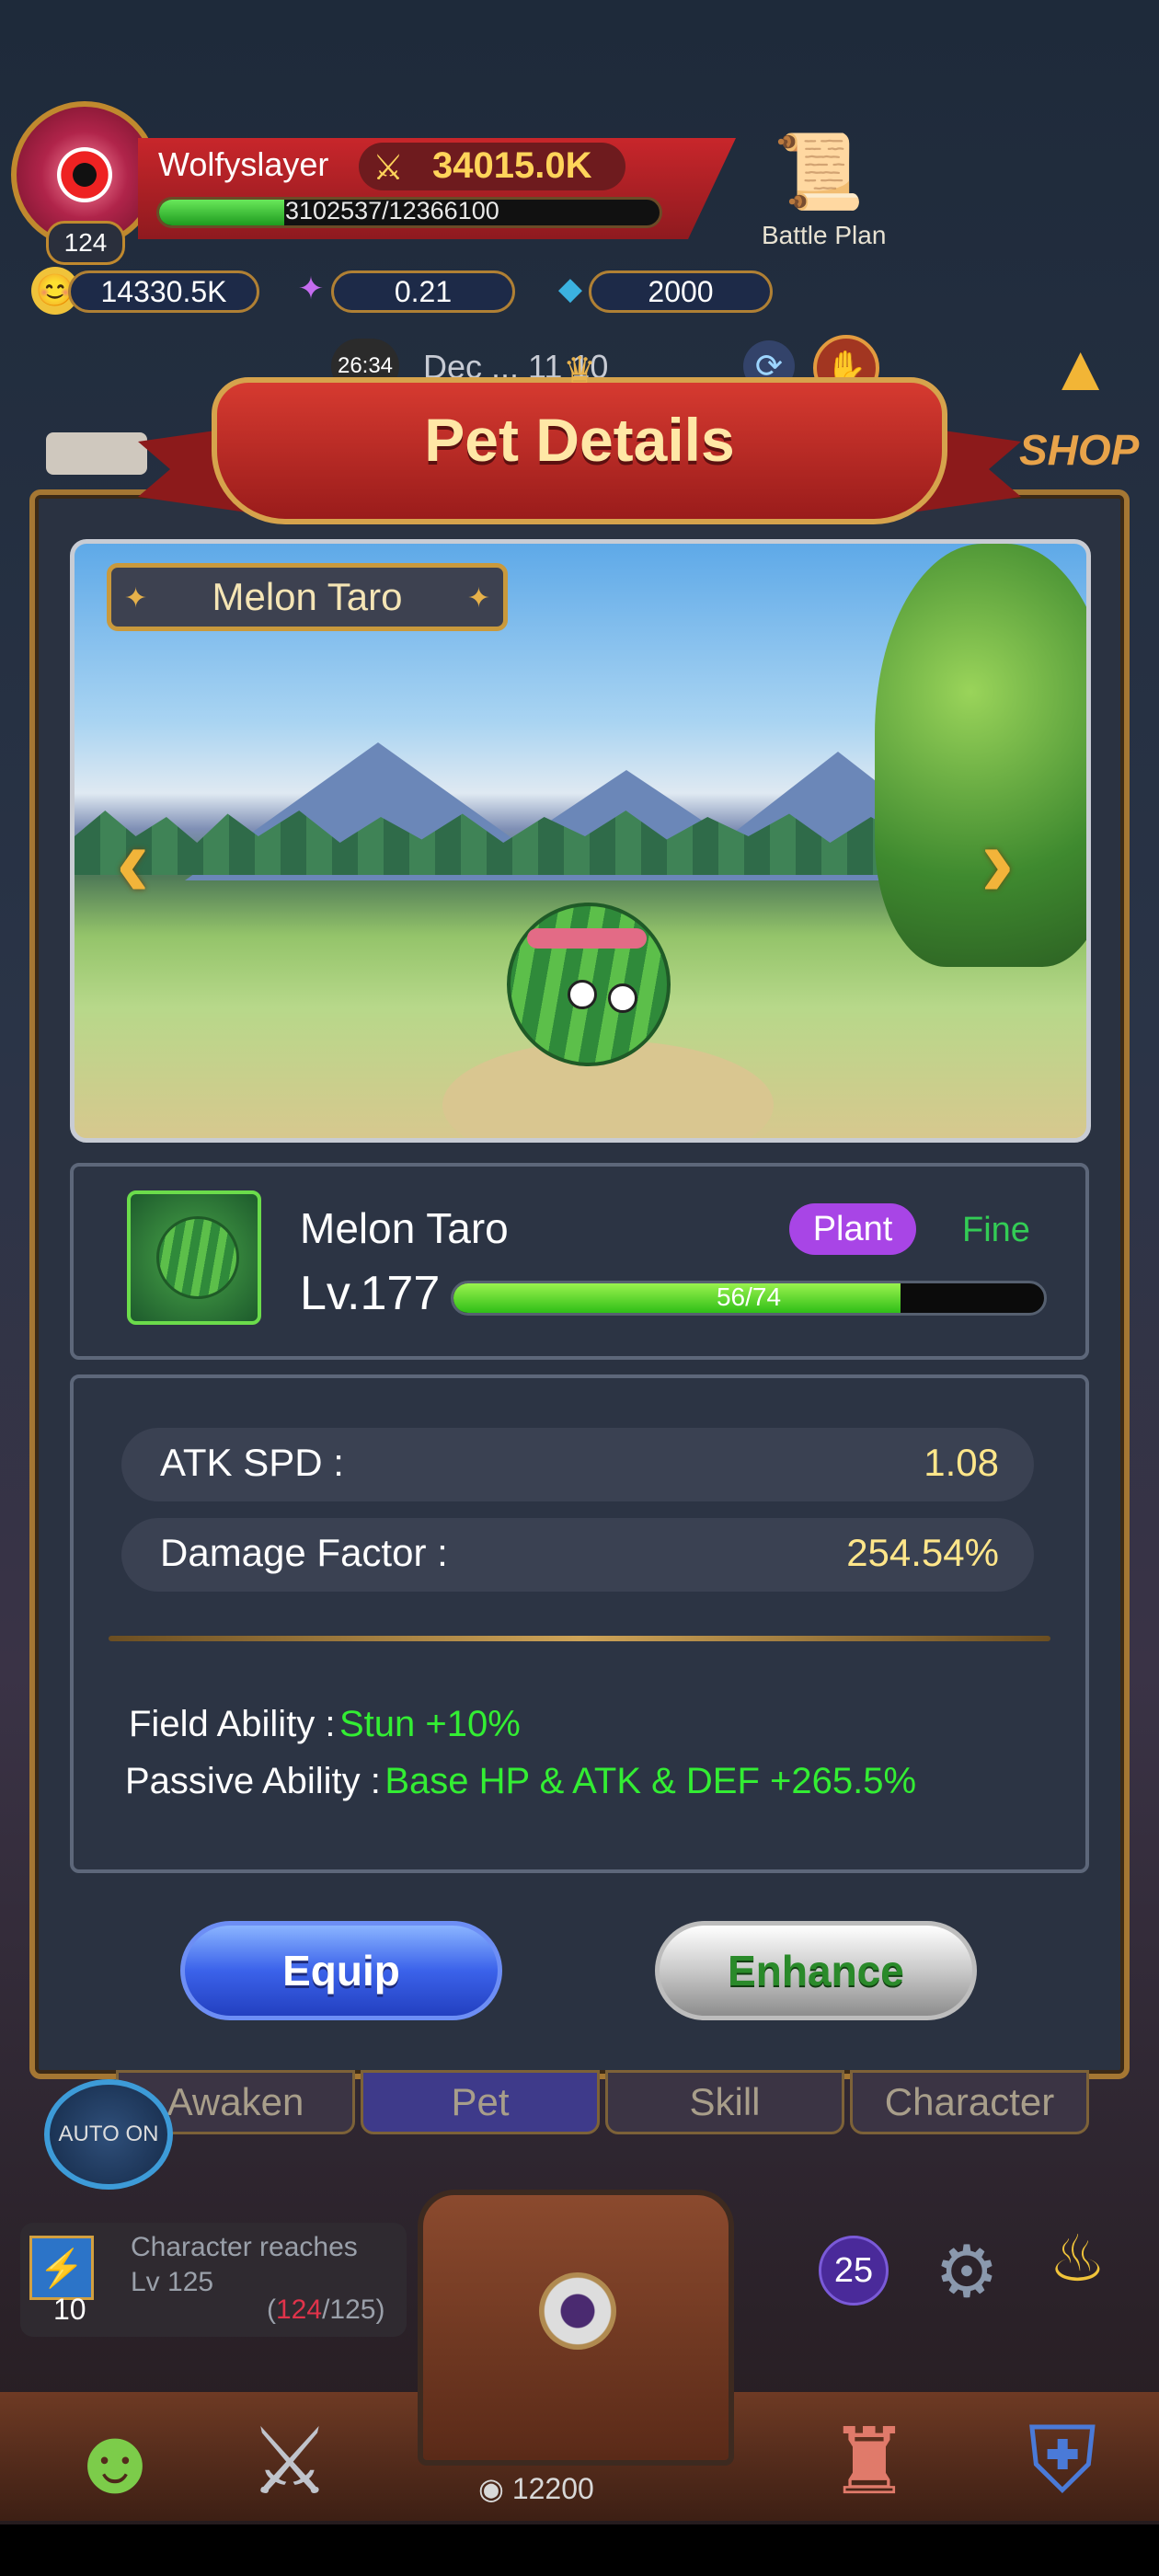  Describe the element at coordinates (749, 1296) in the screenshot. I see `pet-exp-text: 56/74` at that location.